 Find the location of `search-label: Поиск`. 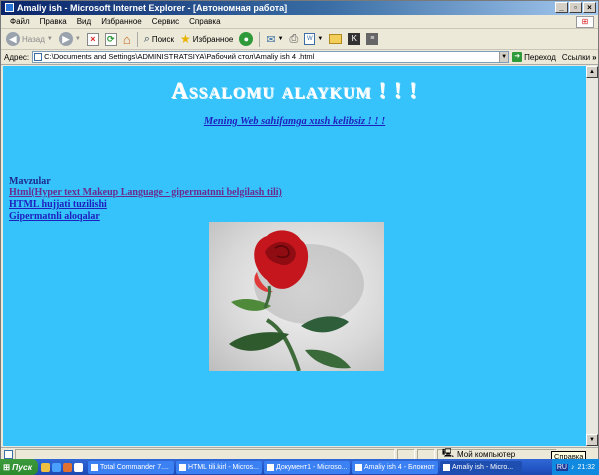

search-label: Поиск is located at coordinates (163, 39).